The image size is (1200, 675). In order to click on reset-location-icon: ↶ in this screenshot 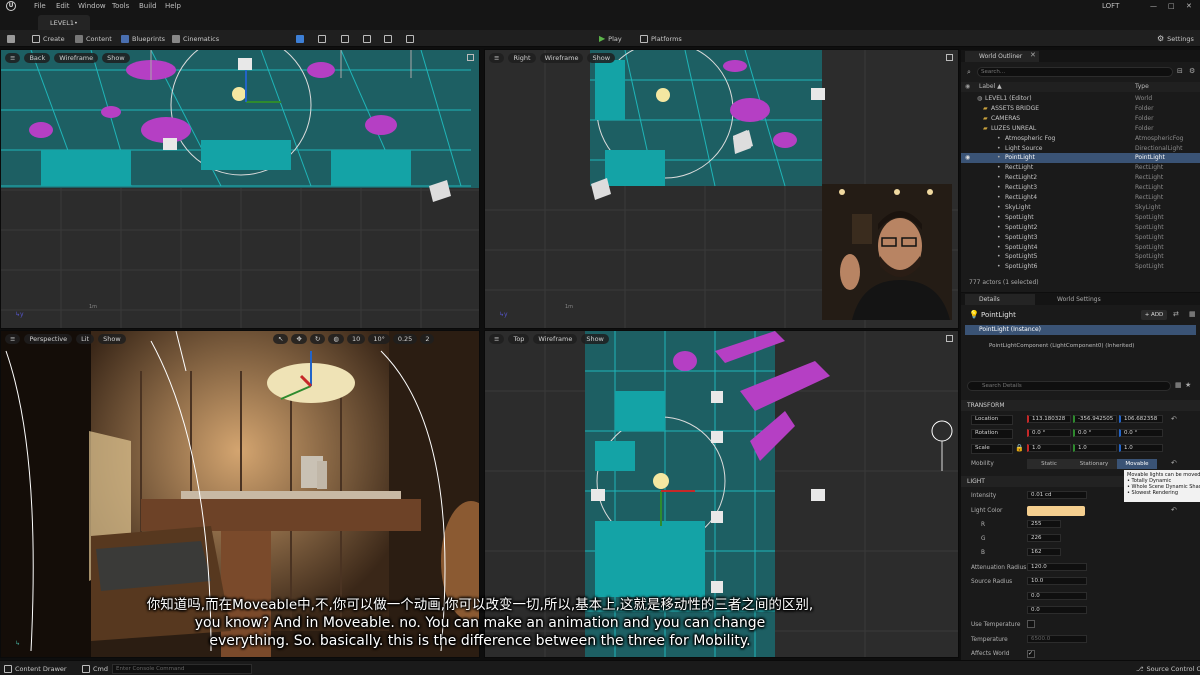, I will do `click(1174, 419)`.